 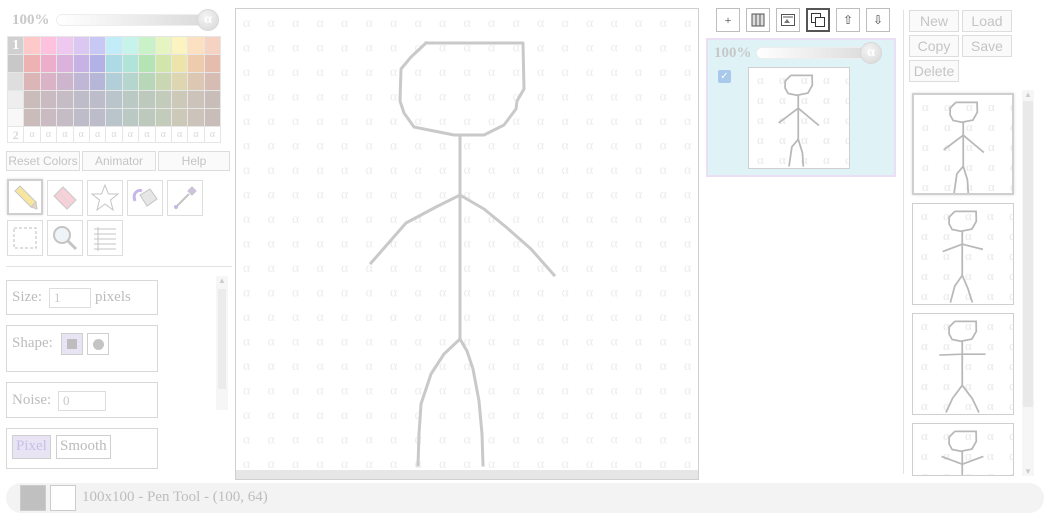 I want to click on eyedropper-tool, so click(x=185, y=198).